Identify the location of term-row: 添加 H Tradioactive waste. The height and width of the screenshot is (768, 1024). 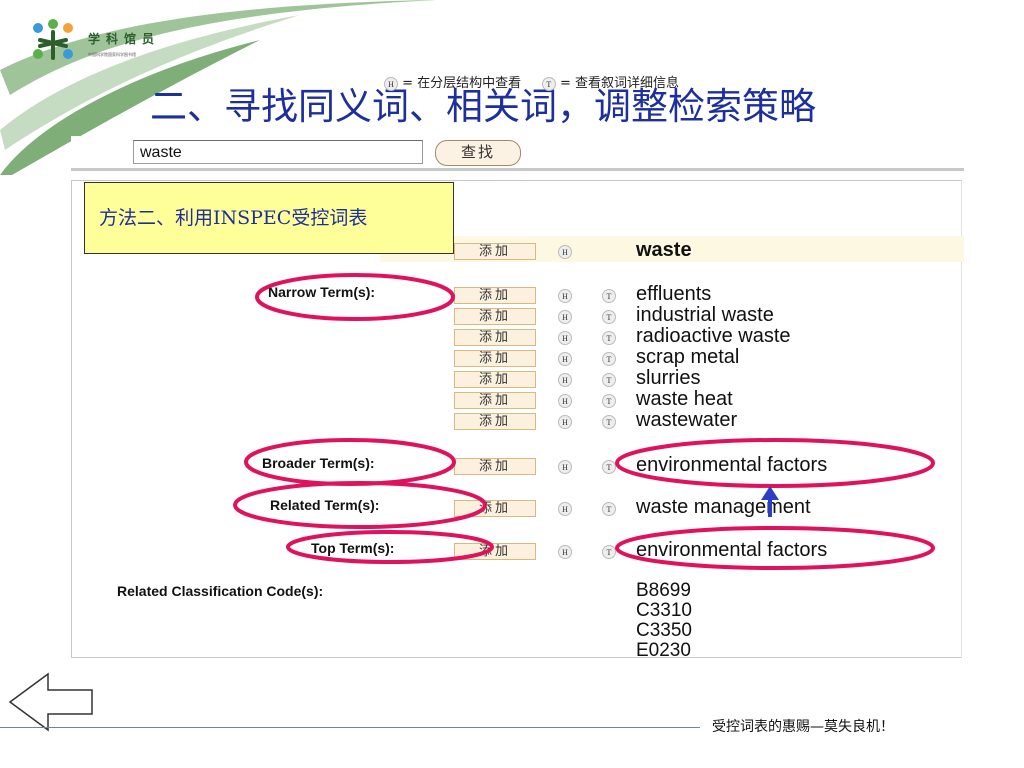
(714, 336).